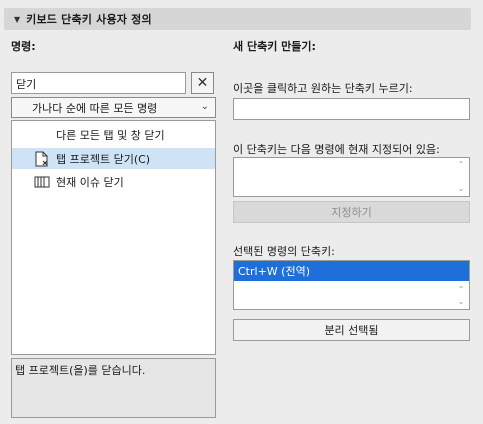 The width and height of the screenshot is (483, 424). I want to click on shortcut-item-selected: Ctrl+W (전역), so click(351, 271).